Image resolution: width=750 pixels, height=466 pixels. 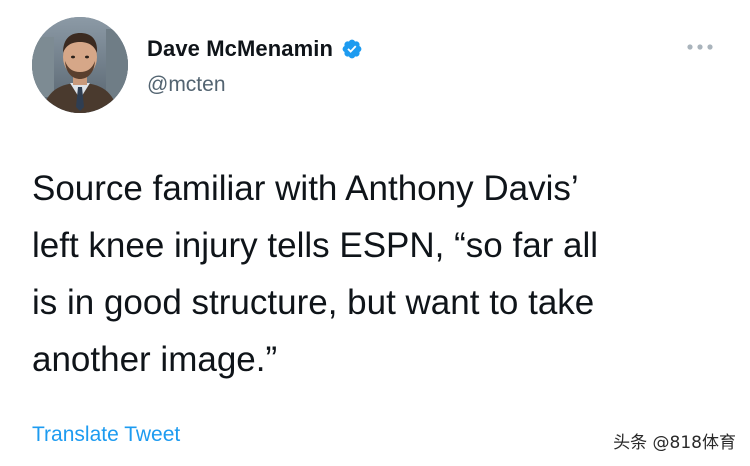 What do you see at coordinates (186, 85) in the screenshot?
I see `author-handle: @mcten` at bounding box center [186, 85].